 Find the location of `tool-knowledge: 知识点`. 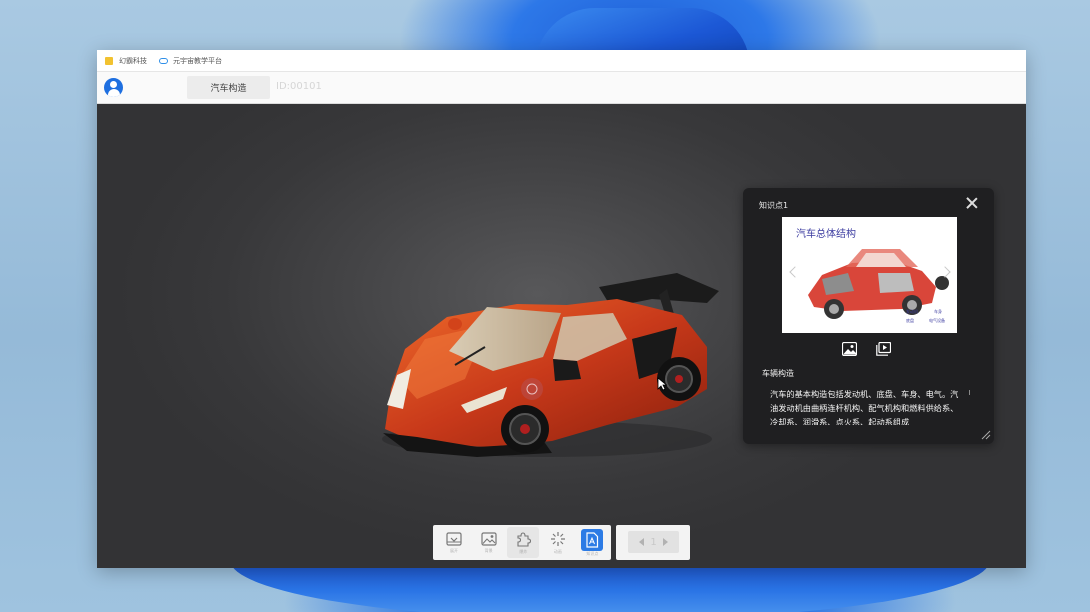

tool-knowledge: 知识点 is located at coordinates (592, 542).